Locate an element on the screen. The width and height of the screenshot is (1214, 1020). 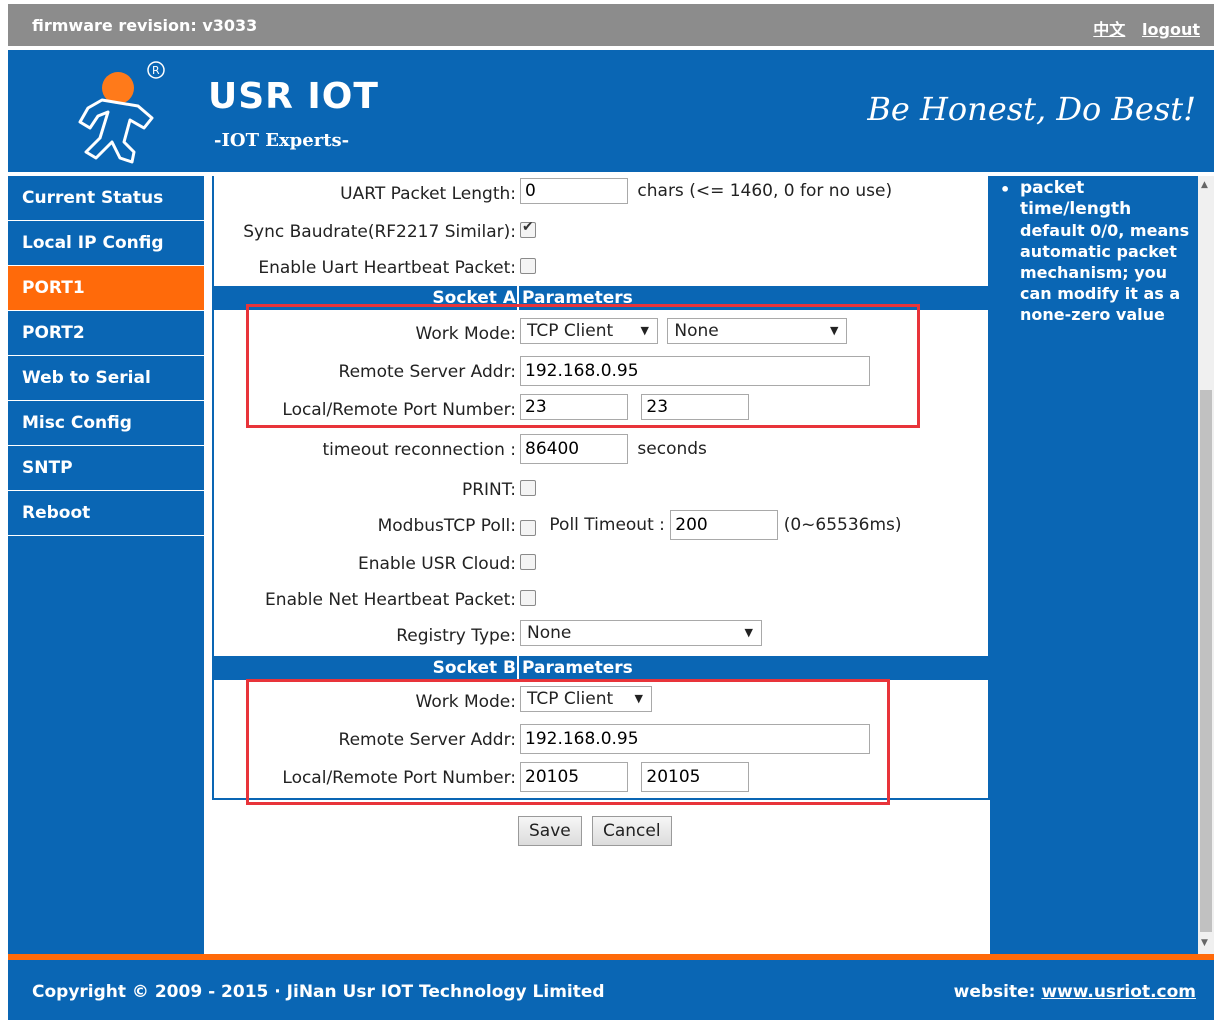
svg-text: R is located at coordinates (156, 70).